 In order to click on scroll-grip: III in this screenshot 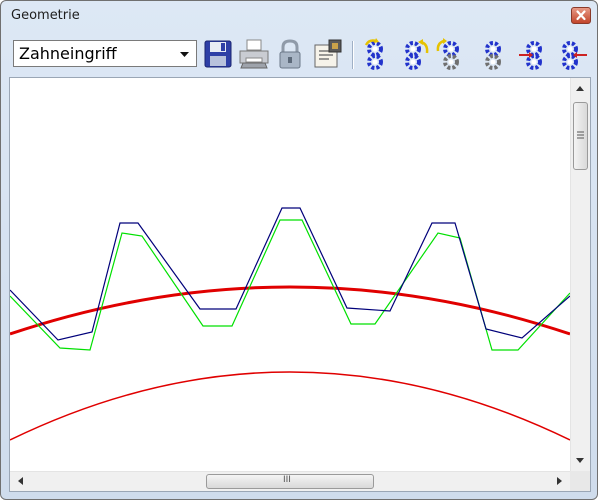, I will do `click(287, 480)`.